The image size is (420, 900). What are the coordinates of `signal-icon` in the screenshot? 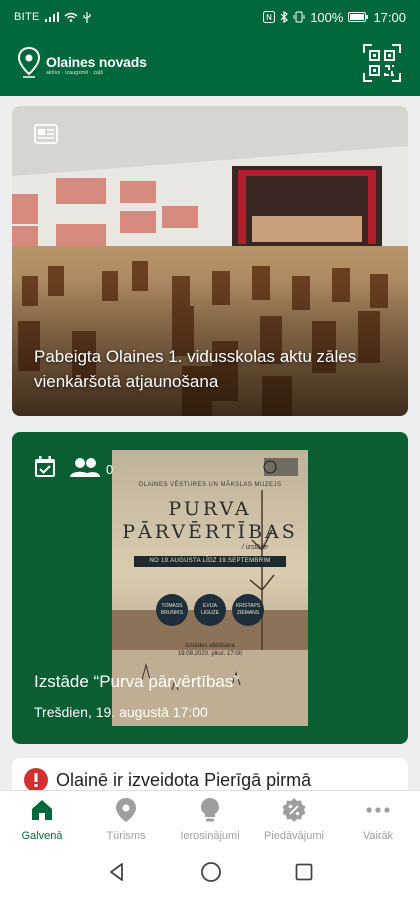 It's located at (51, 17).